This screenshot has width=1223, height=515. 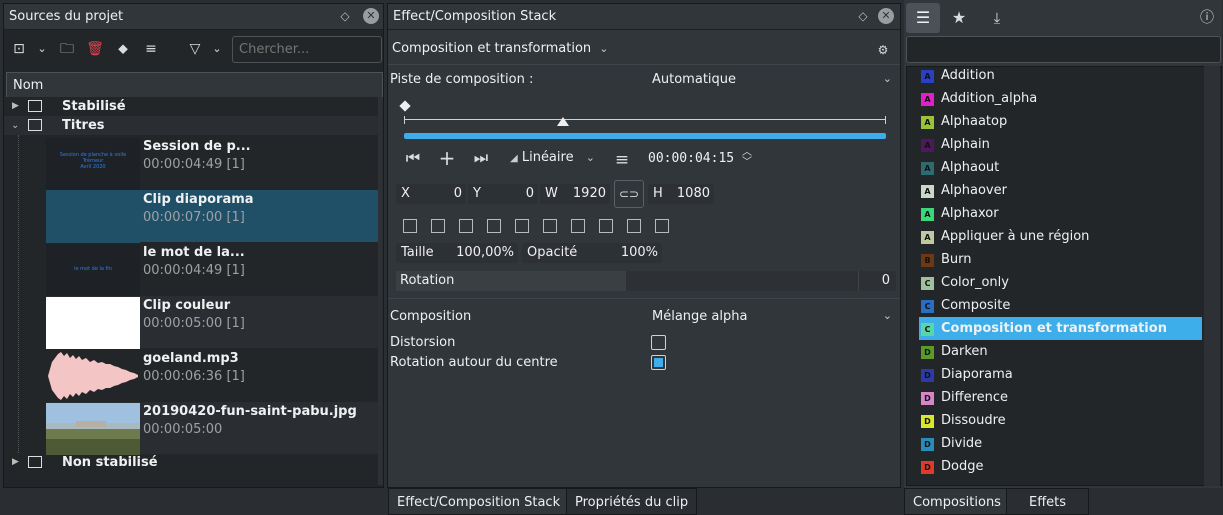 I want to click on effect-list-item: A Addition_alpha, so click(x=1060, y=98).